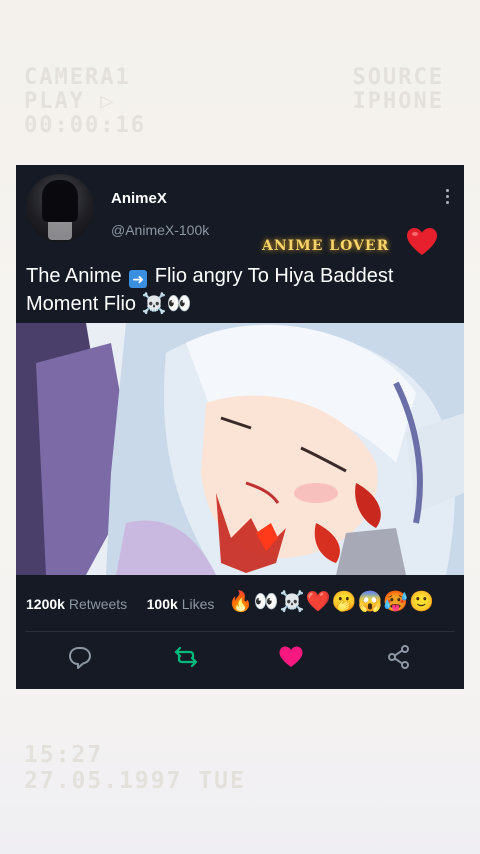  Describe the element at coordinates (291, 657) in the screenshot. I see `heart-icon` at that location.